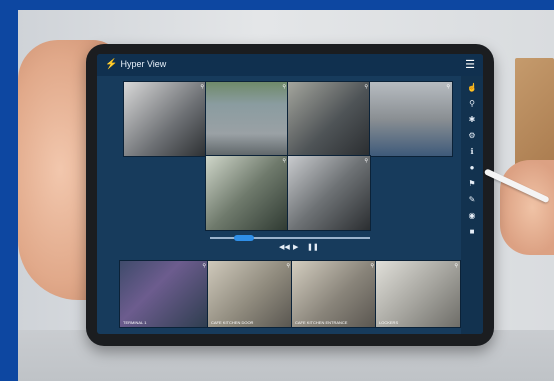 The image size is (554, 381). What do you see at coordinates (295, 247) in the screenshot?
I see `play-icon: ▶` at bounding box center [295, 247].